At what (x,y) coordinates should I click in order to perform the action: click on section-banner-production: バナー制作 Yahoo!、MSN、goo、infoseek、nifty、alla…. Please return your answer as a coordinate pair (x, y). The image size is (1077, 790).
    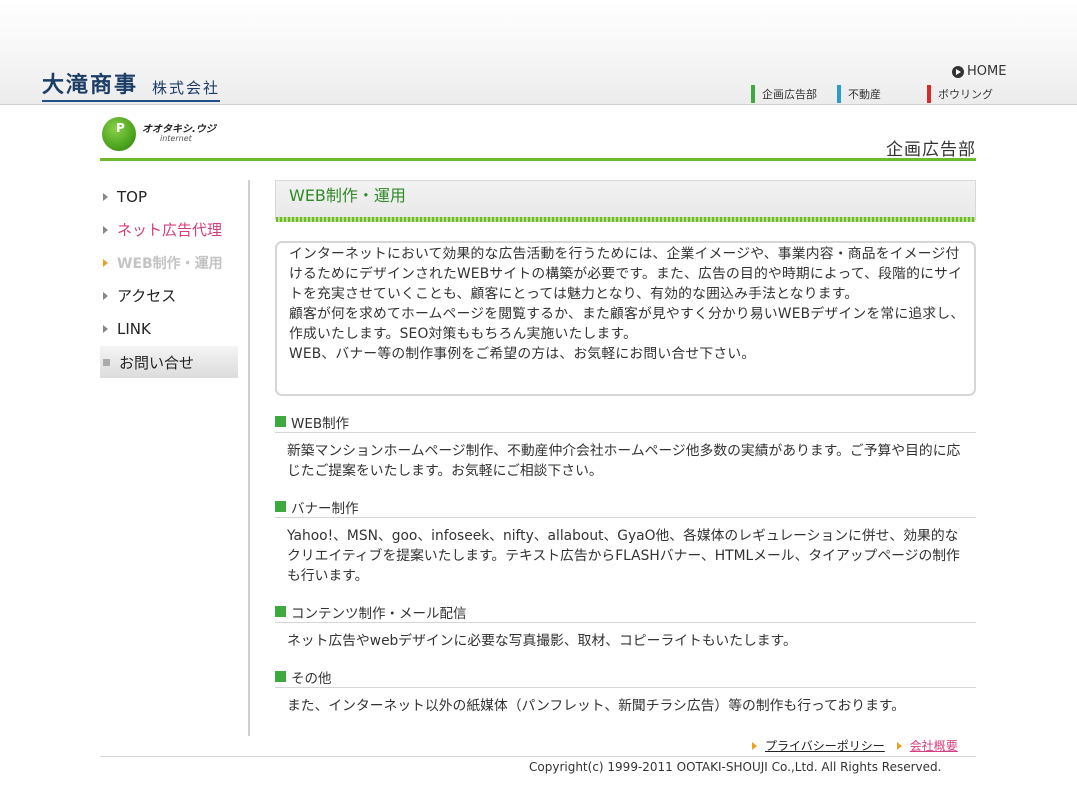
    Looking at the image, I should click on (625, 541).